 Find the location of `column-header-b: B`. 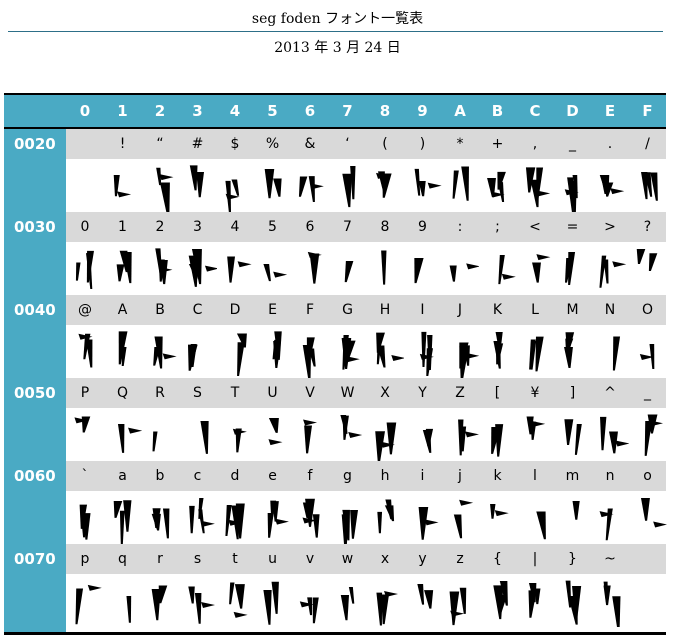

column-header-b: B is located at coordinates (497, 111).